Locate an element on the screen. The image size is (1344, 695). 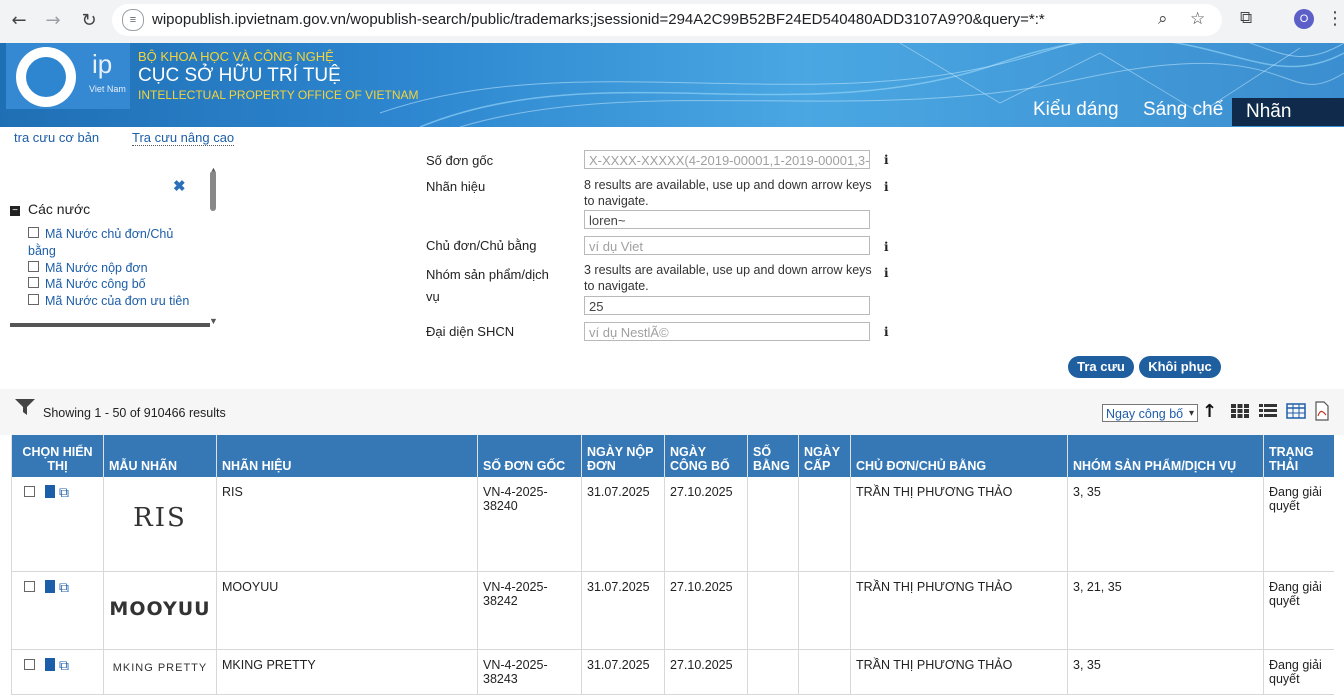
zoom-icon: ⌕ is located at coordinates (1163, 19).